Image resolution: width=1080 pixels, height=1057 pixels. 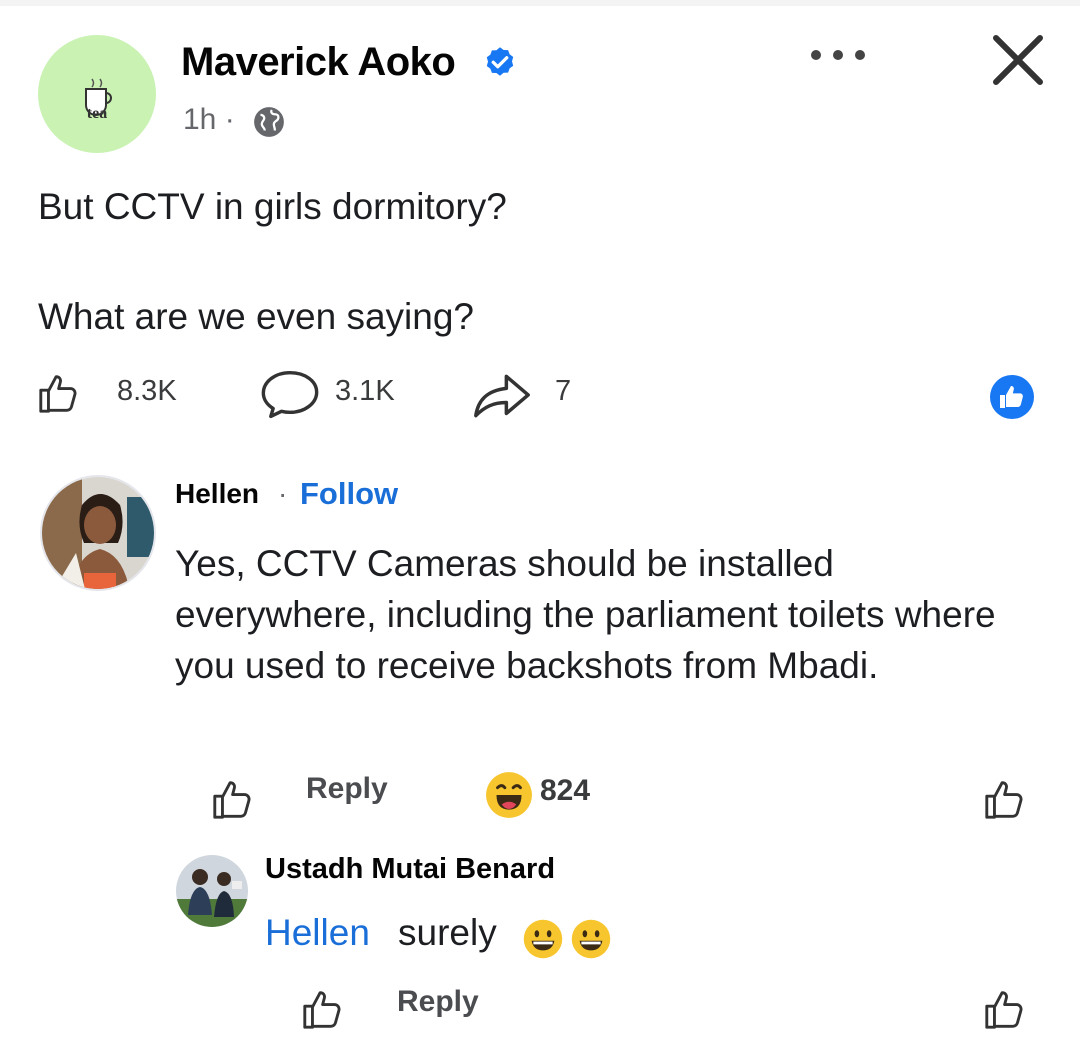 What do you see at coordinates (256, 316) in the screenshot?
I see `post-text-line-2: What are we even saying?` at bounding box center [256, 316].